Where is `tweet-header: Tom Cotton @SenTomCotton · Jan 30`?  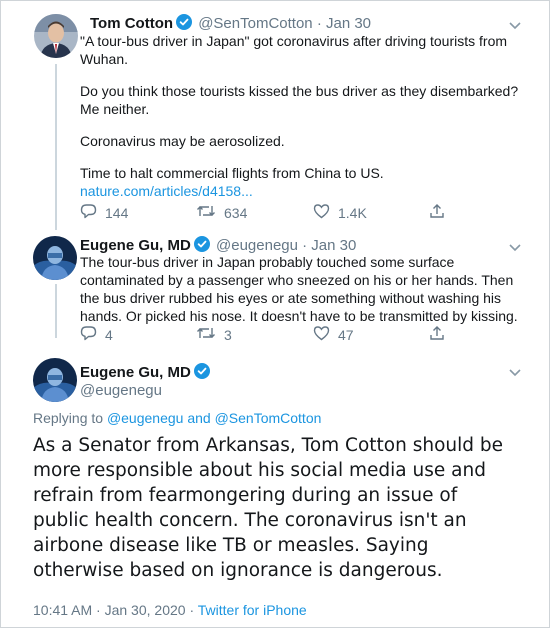 tweet-header: Tom Cotton @SenTomCotton · Jan 30 is located at coordinates (230, 24).